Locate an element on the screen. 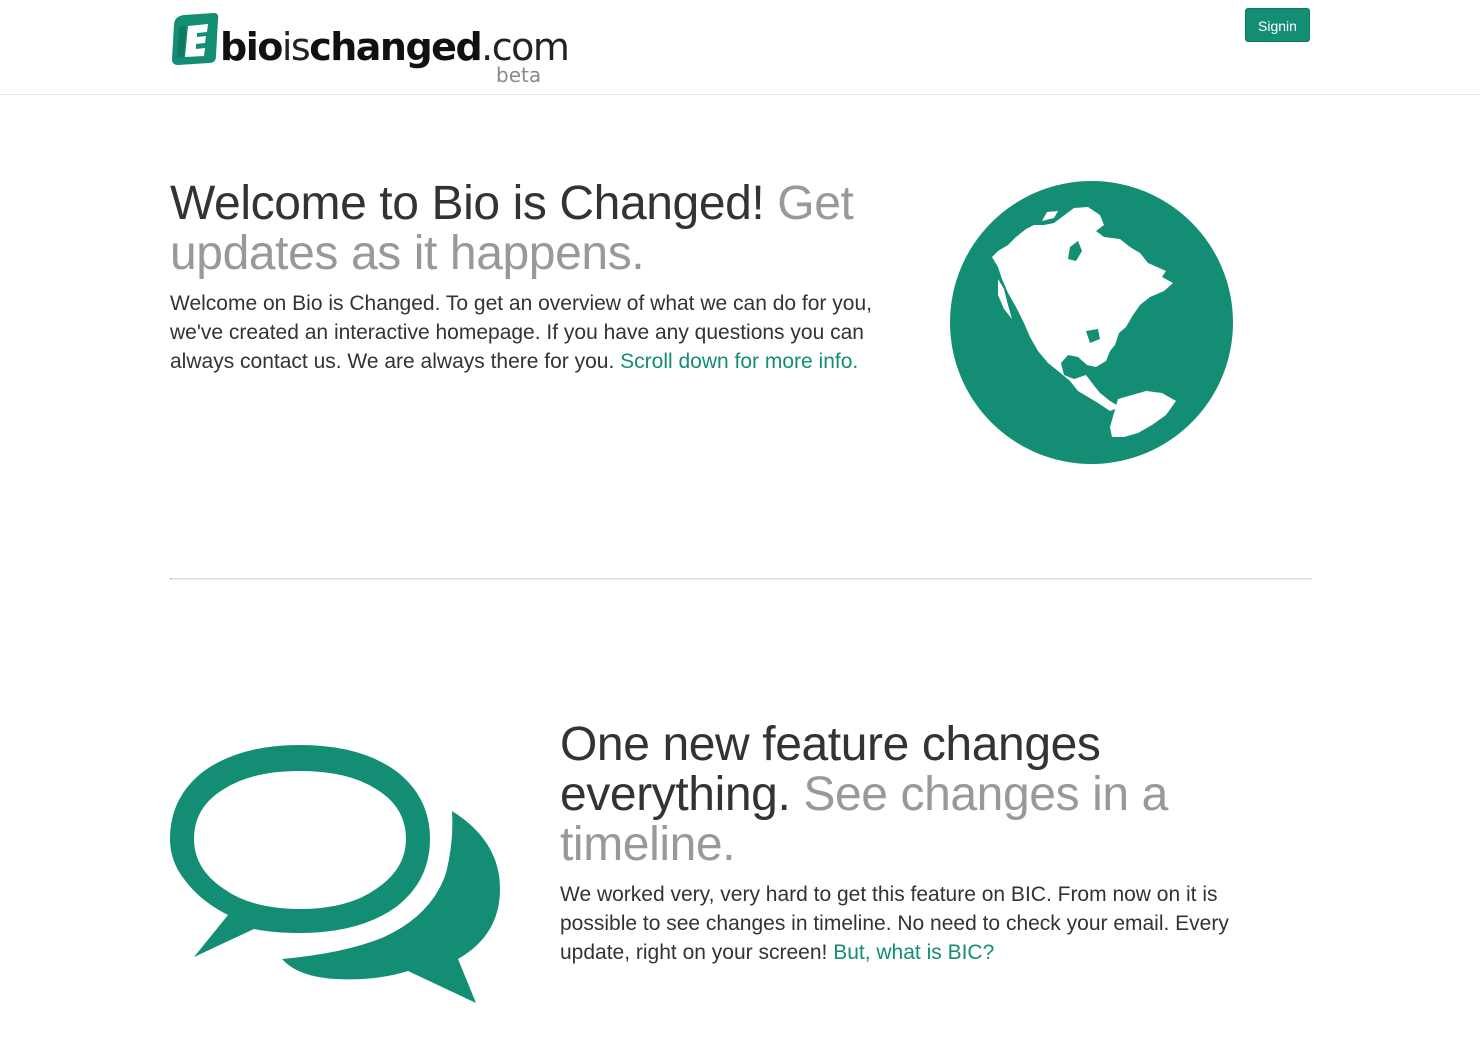 Image resolution: width=1480 pixels, height=1037 pixels. brand-word-is: is is located at coordinates (296, 47).